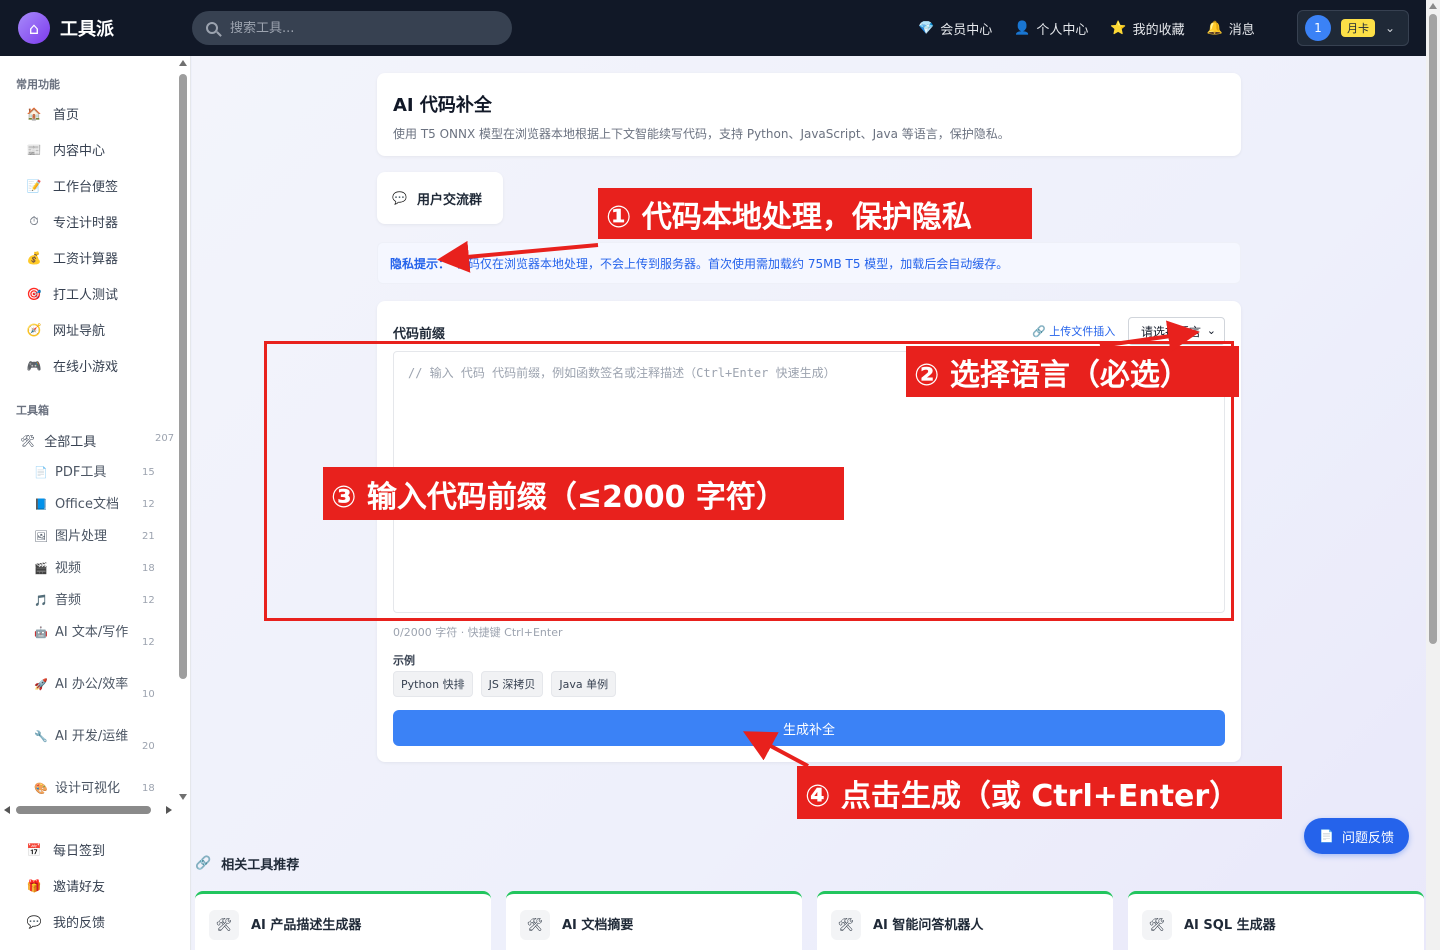 The height and width of the screenshot is (950, 1440). I want to click on arrow-to-language, so click(1149, 336).